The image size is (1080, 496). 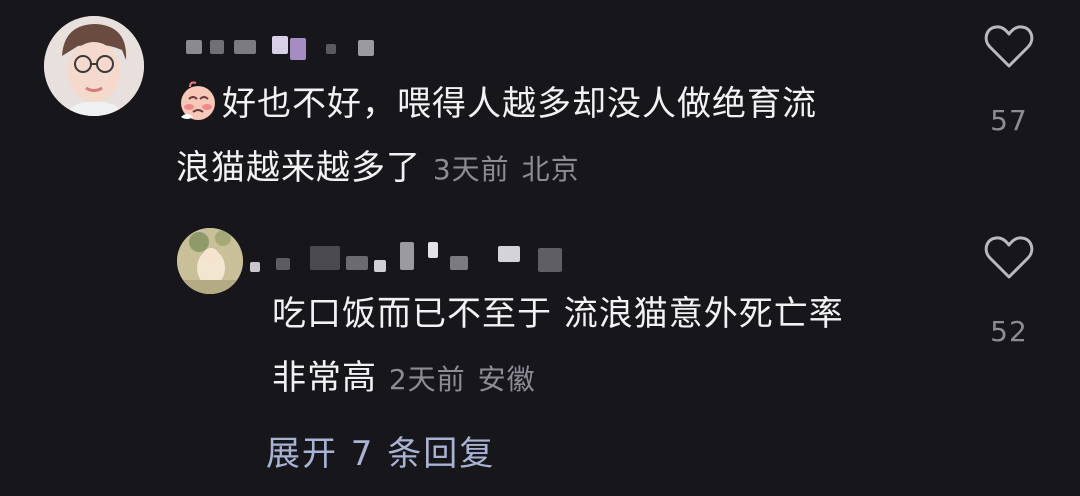 What do you see at coordinates (558, 314) in the screenshot?
I see `reply-line-1: 吃口饭而已不至于 流浪猫意外死亡率` at bounding box center [558, 314].